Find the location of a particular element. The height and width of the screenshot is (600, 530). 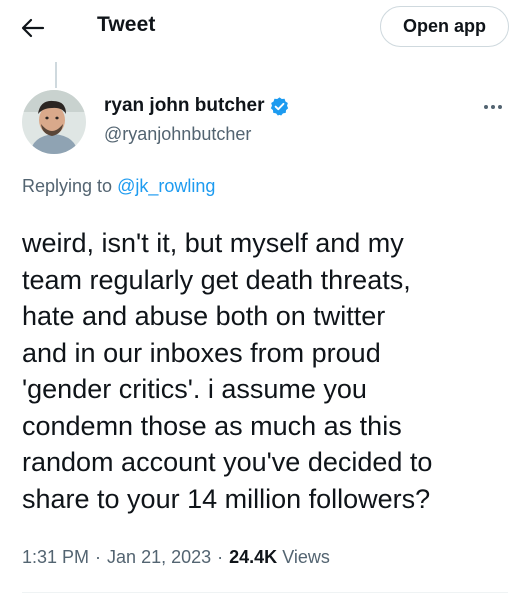

arrow-left-icon is located at coordinates (33, 28).